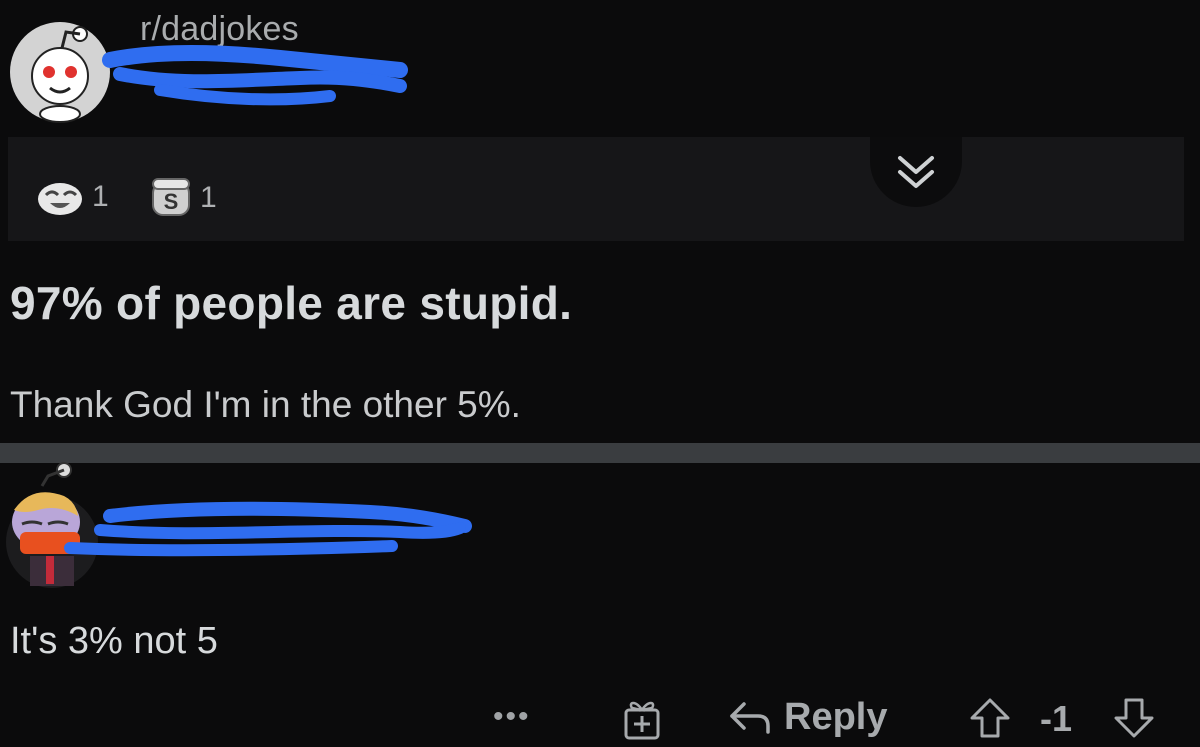 This screenshot has height=747, width=1200. I want to click on comment-action-bar: ••• Reply -1, so click(600, 717).